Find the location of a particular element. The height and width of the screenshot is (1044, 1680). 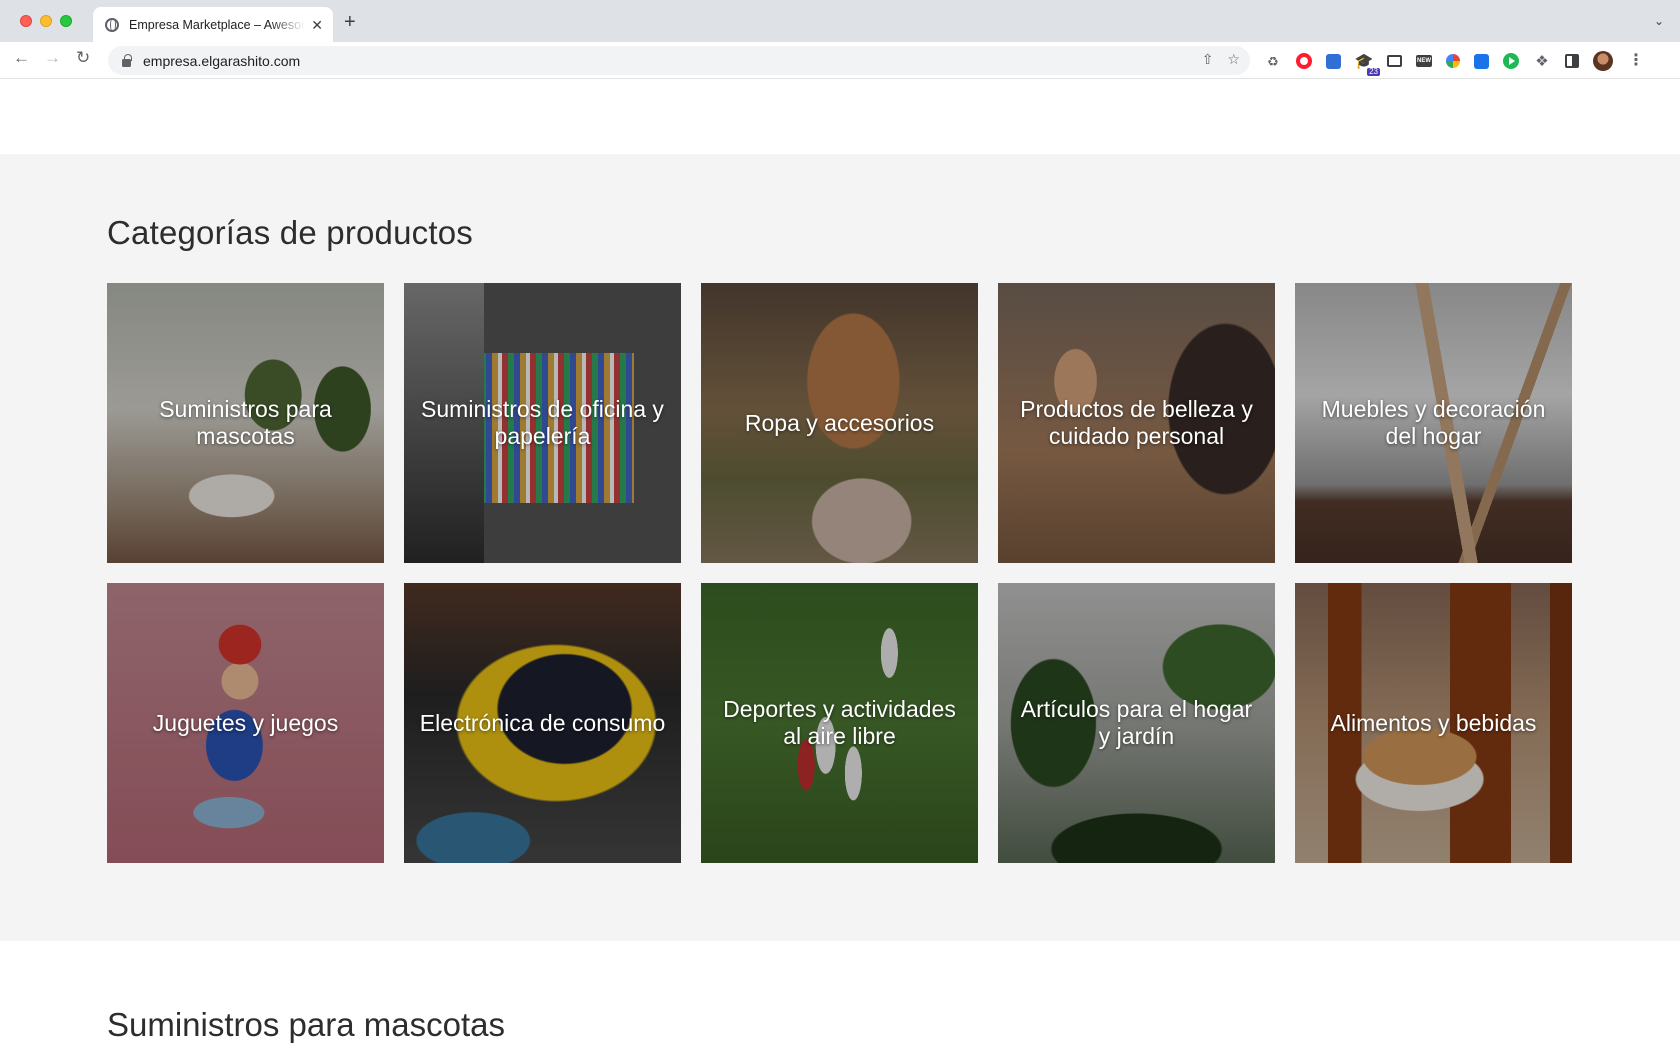

new-extension-icon: NEW is located at coordinates (1424, 61).